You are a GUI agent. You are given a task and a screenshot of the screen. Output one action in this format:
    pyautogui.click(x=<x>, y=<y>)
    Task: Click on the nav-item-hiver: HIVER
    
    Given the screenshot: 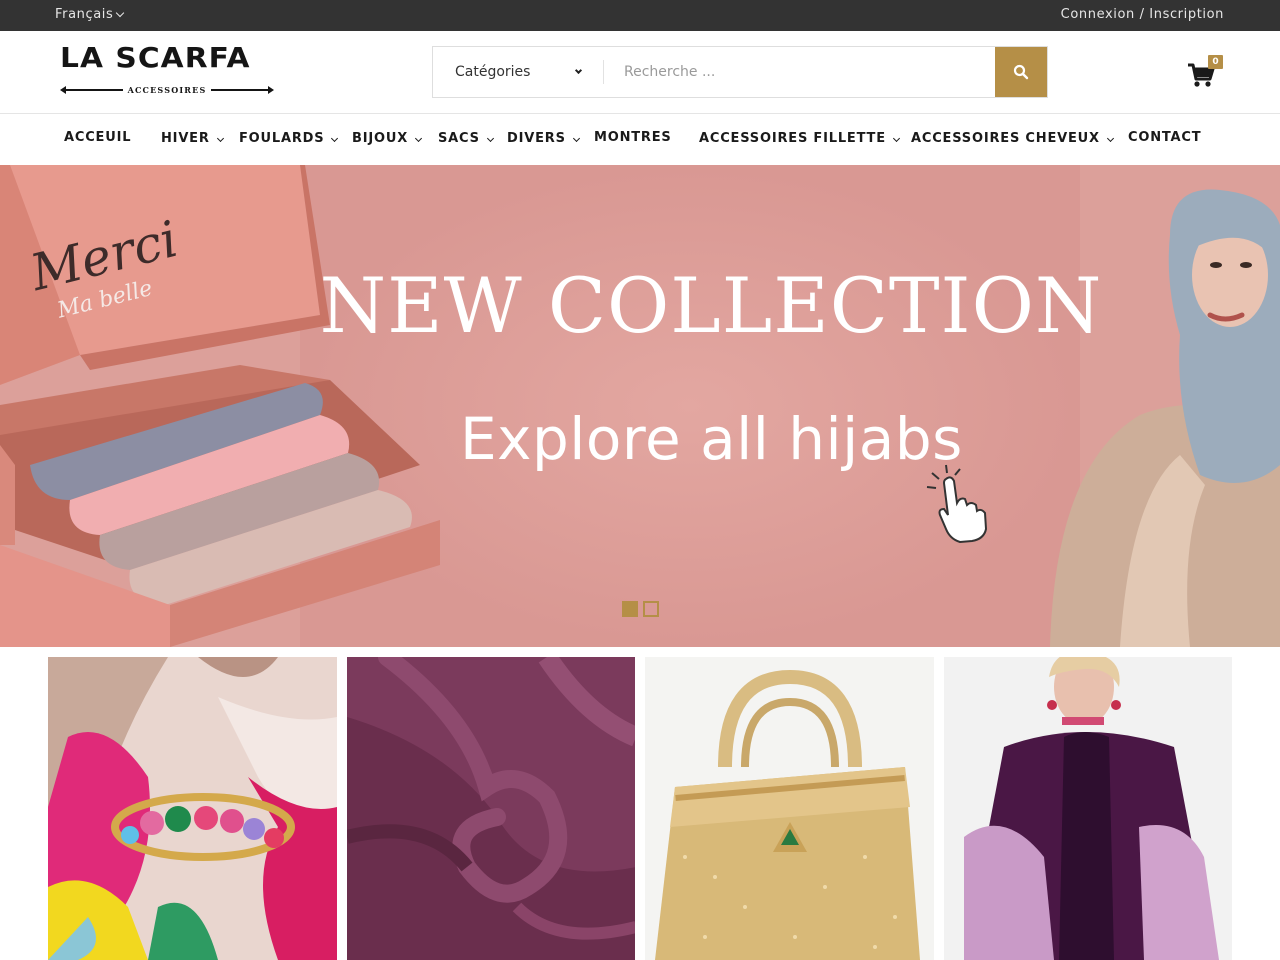 What is the action you would take?
    pyautogui.click(x=192, y=138)
    